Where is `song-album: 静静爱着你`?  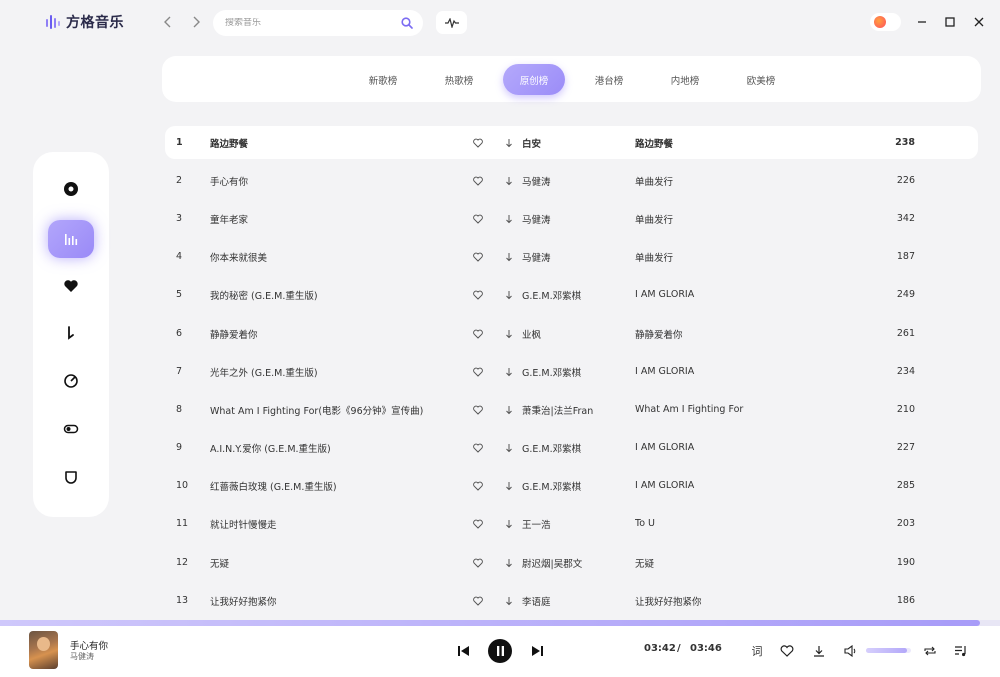 song-album: 静静爱着你 is located at coordinates (730, 333).